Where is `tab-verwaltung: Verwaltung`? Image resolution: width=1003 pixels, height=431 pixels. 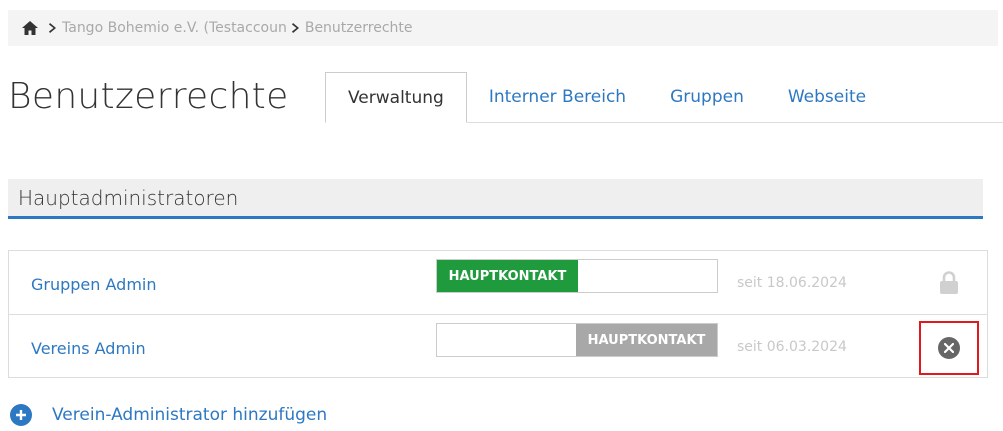 tab-verwaltung: Verwaltung is located at coordinates (396, 97).